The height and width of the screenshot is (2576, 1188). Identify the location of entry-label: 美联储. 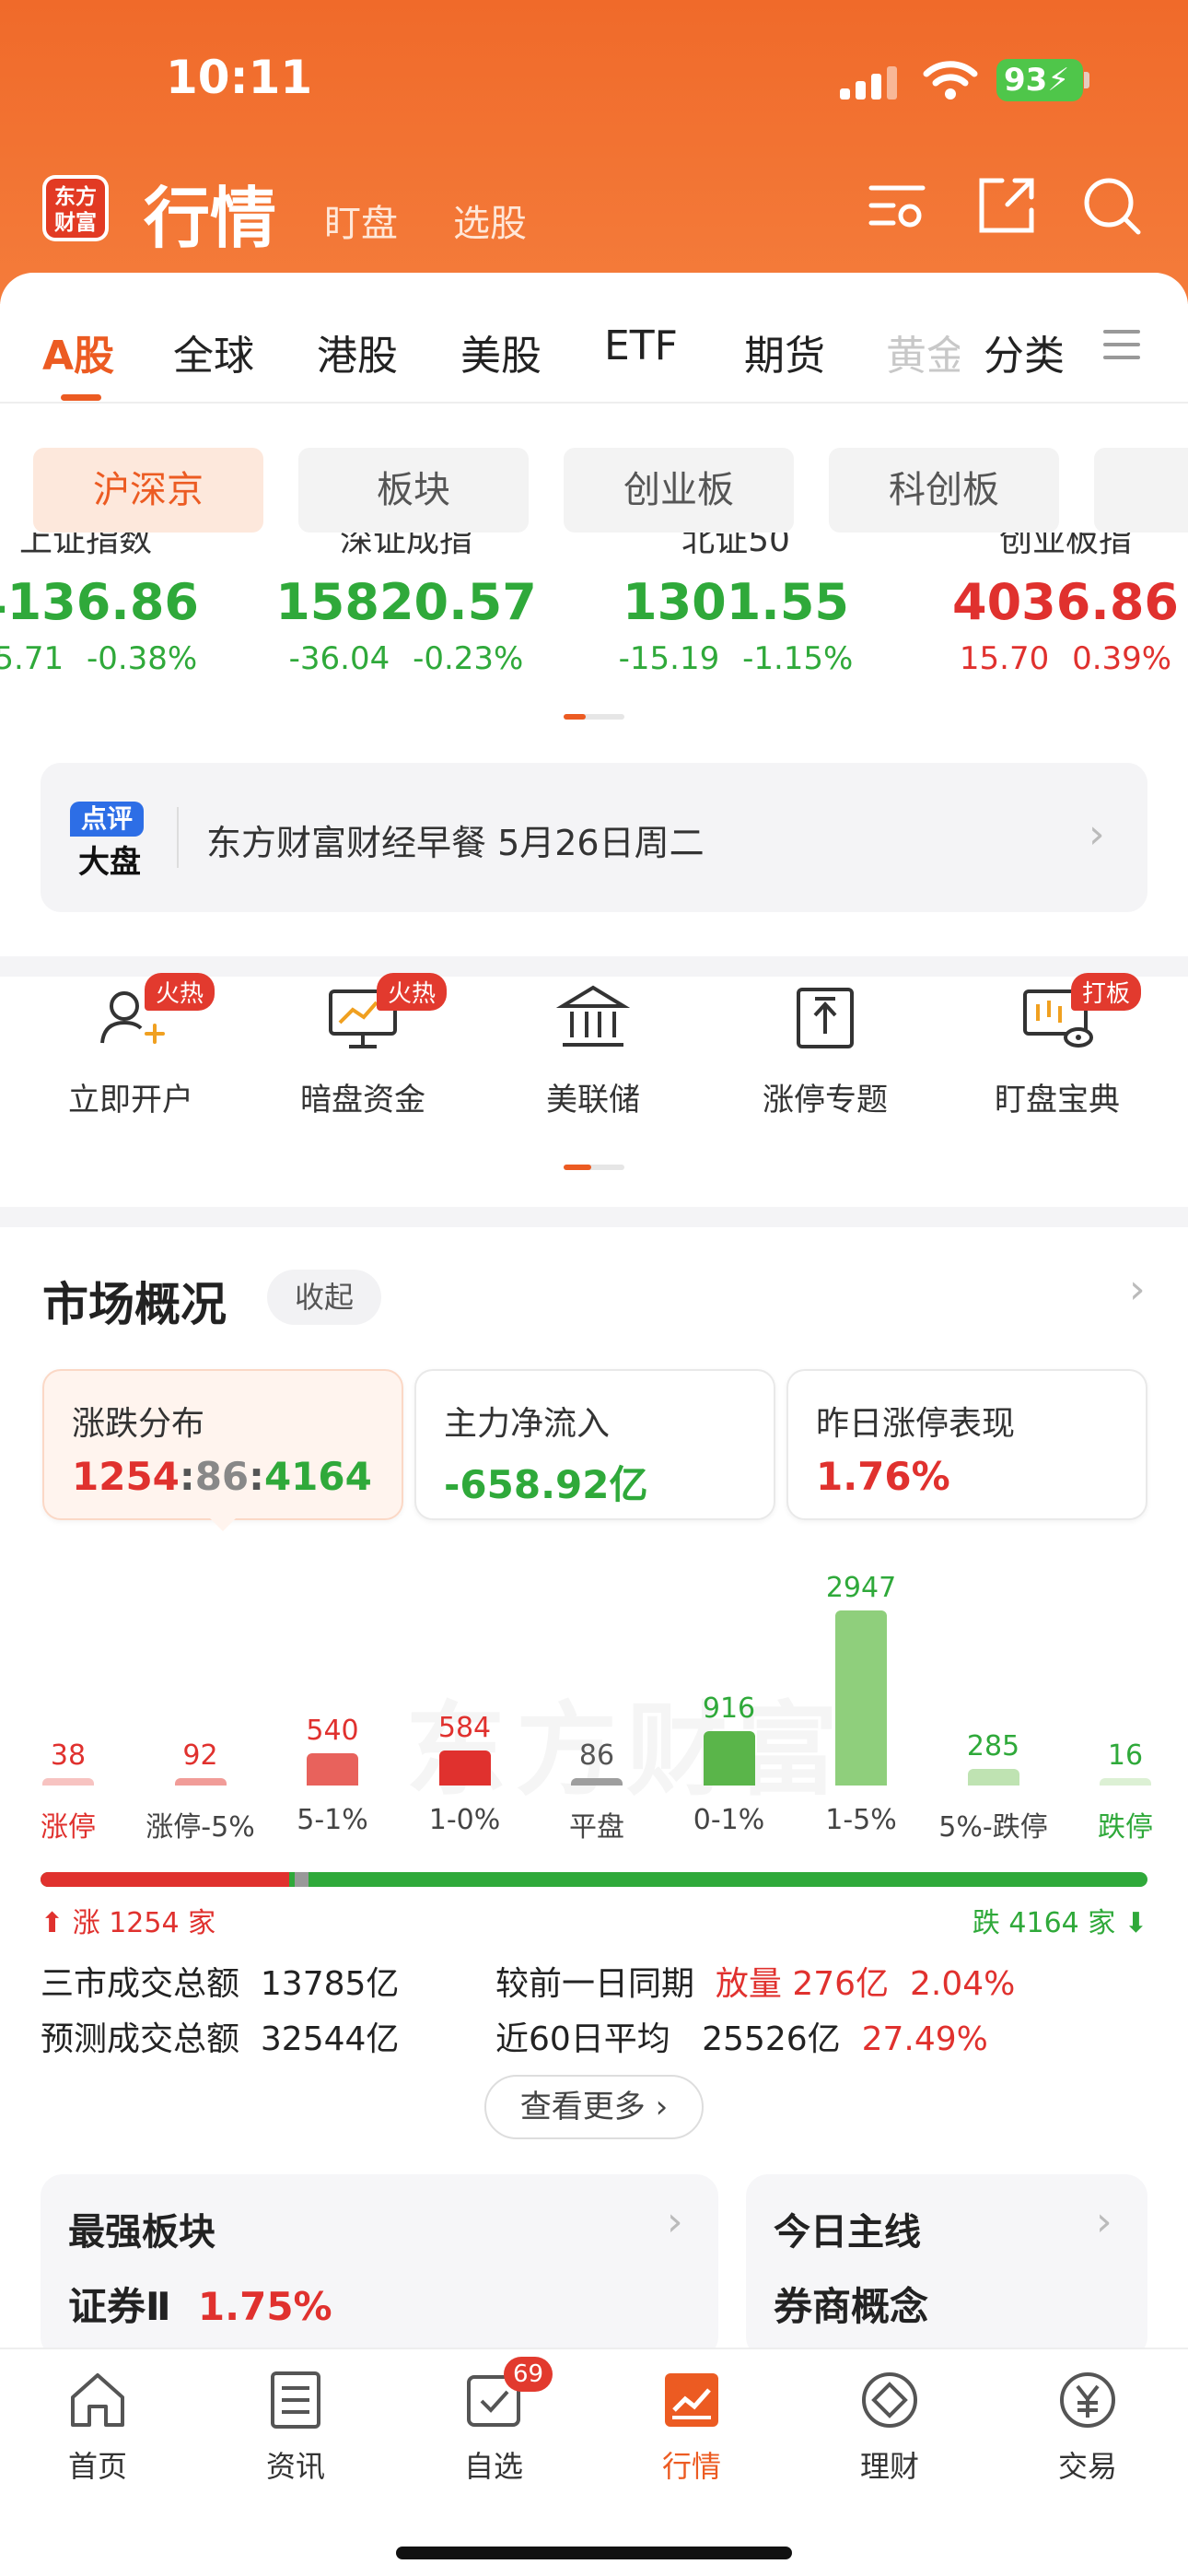
(593, 1100).